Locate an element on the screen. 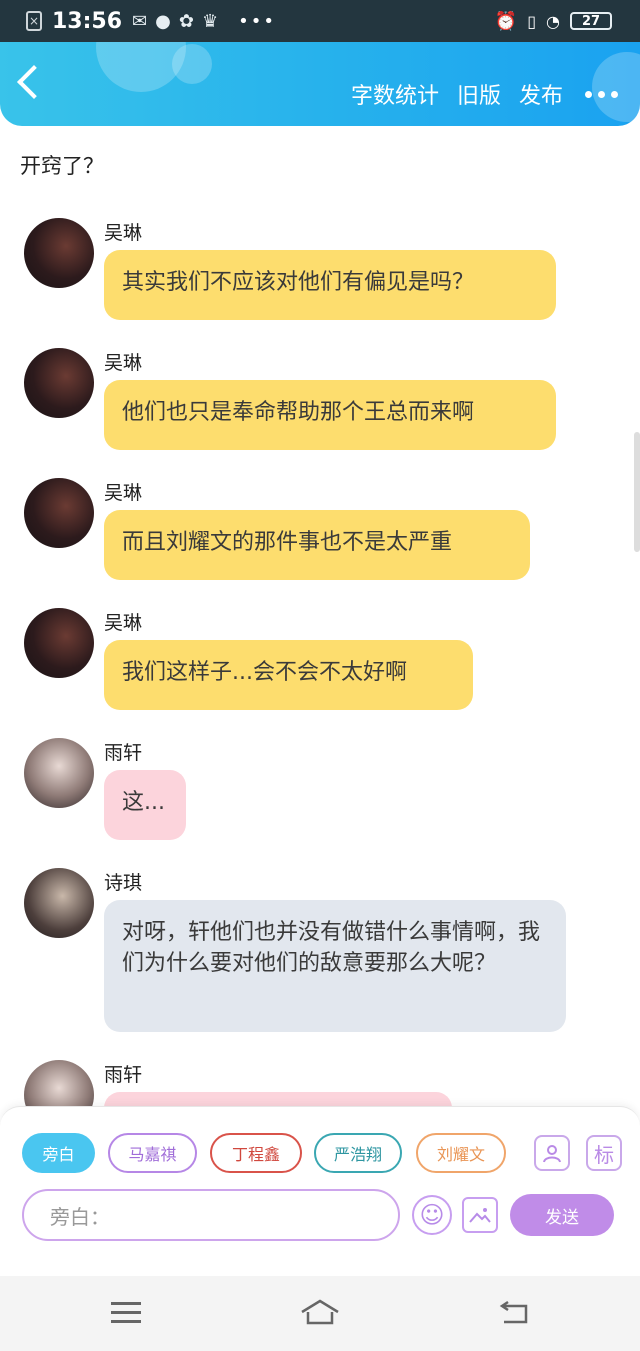 Image resolution: width=640 pixels, height=1351 pixels. input-placeholder: 旁白： is located at coordinates (80, 1216).